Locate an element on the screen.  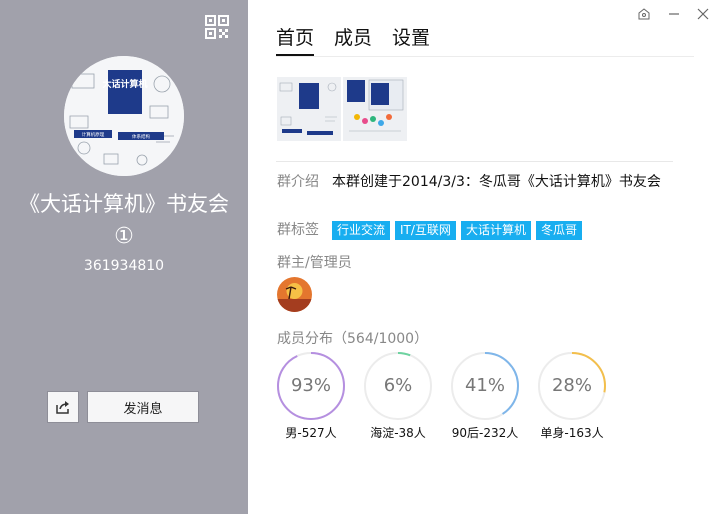
tab-divider is located at coordinates (485, 56).